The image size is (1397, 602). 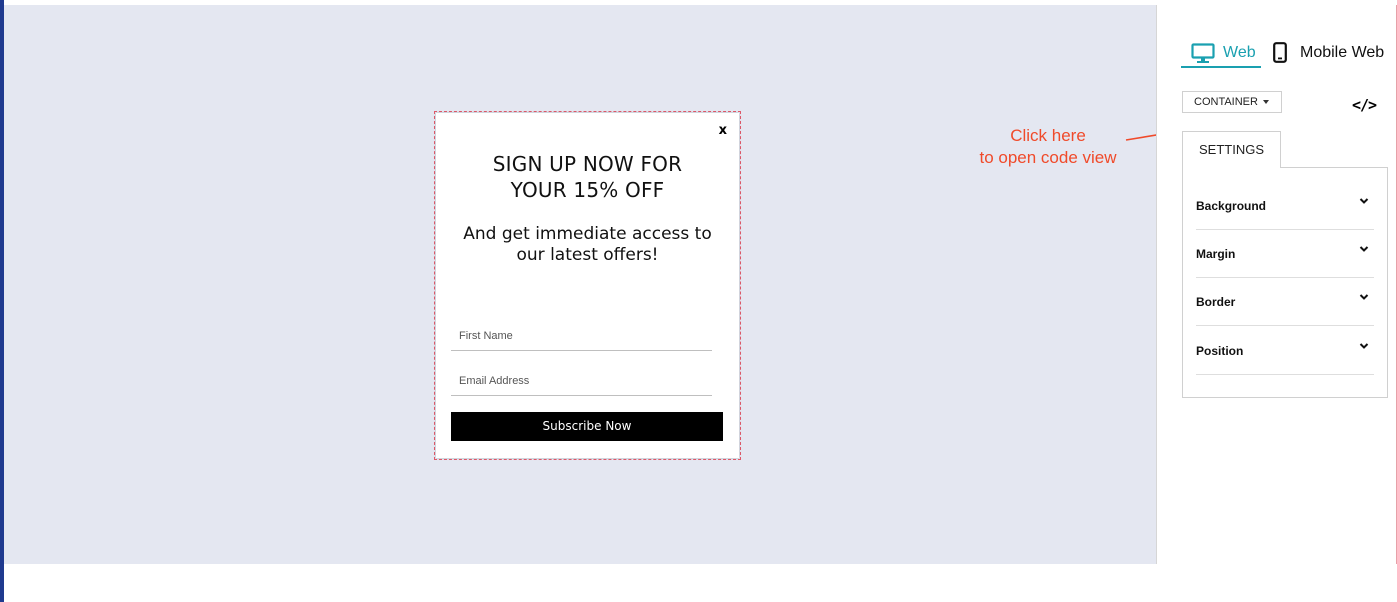 I want to click on email-address-field: Email Address, so click(x=581, y=384).